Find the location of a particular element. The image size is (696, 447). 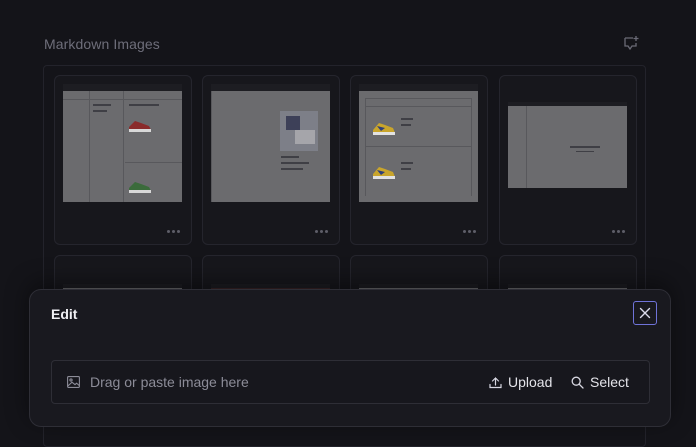

close-icon is located at coordinates (645, 313).